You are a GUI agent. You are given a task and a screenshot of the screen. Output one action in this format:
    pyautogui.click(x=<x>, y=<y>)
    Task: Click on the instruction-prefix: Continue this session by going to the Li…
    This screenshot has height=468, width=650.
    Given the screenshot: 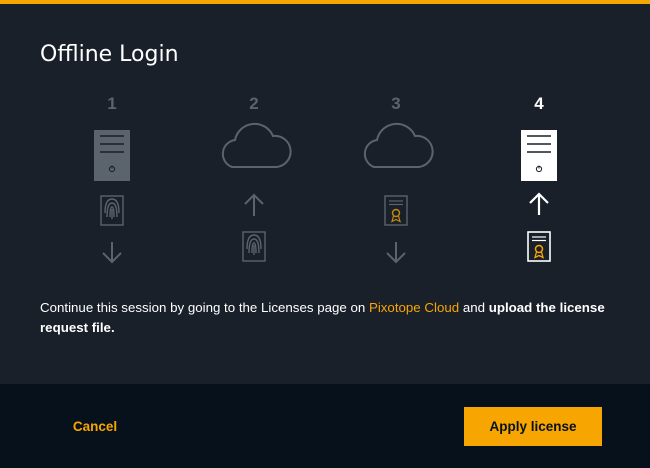 What is the action you would take?
    pyautogui.click(x=204, y=307)
    